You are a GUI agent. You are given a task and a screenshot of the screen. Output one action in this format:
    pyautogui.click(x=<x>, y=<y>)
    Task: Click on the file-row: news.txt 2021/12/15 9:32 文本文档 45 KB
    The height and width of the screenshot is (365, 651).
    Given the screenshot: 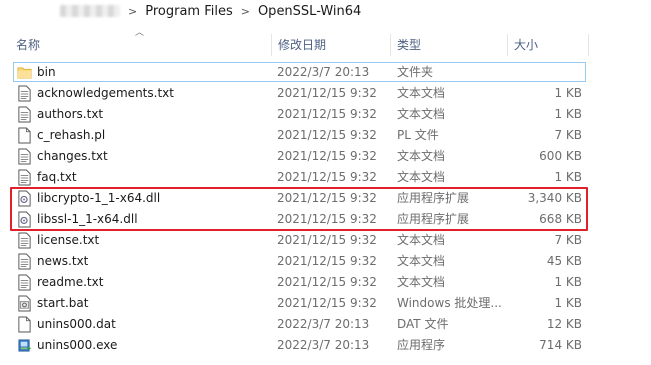 What is the action you would take?
    pyautogui.click(x=325, y=261)
    